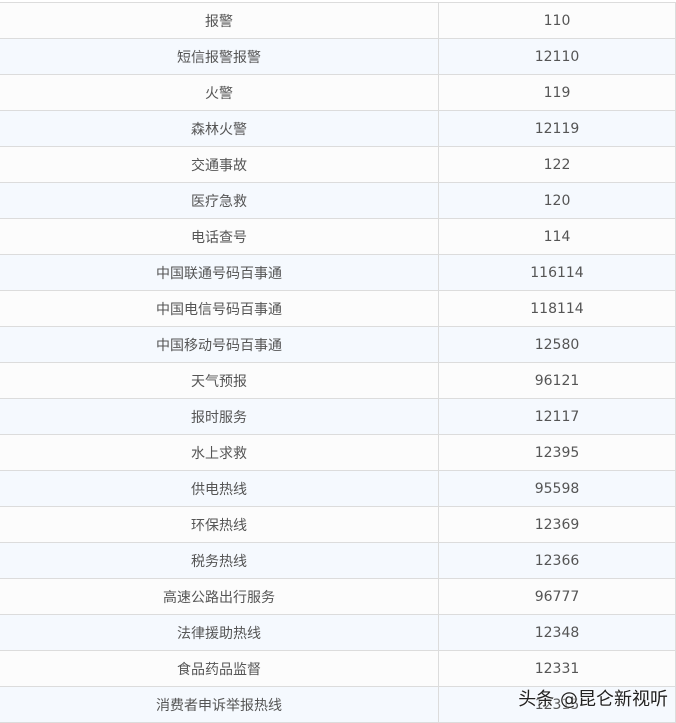  Describe the element at coordinates (557, 560) in the screenshot. I see `phone-number: 12366` at that location.